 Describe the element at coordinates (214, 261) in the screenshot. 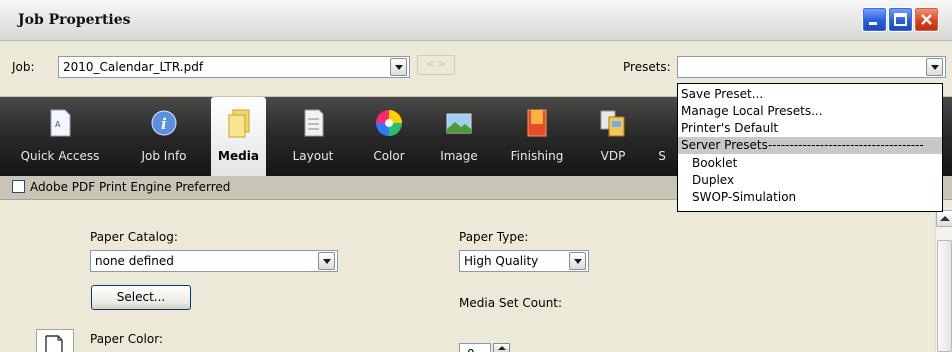

I see `paper-catalog-select: none defined` at that location.